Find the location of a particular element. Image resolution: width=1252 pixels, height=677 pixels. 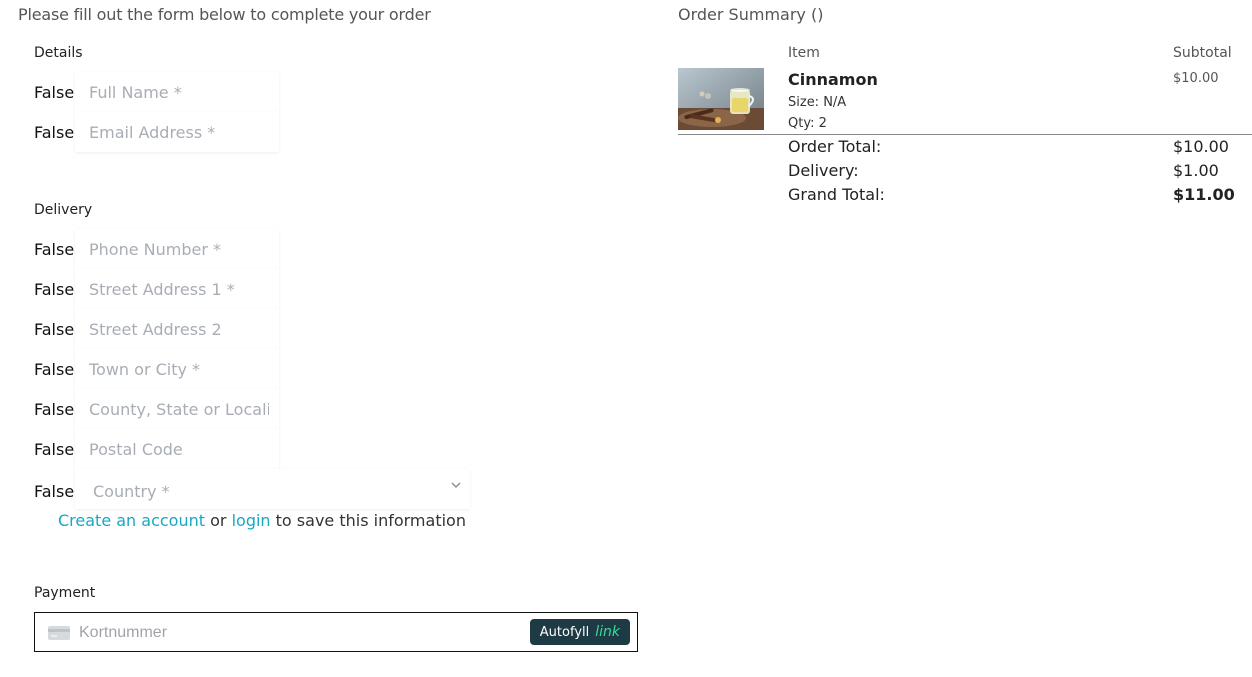

street-address-2-input is located at coordinates (177, 329).